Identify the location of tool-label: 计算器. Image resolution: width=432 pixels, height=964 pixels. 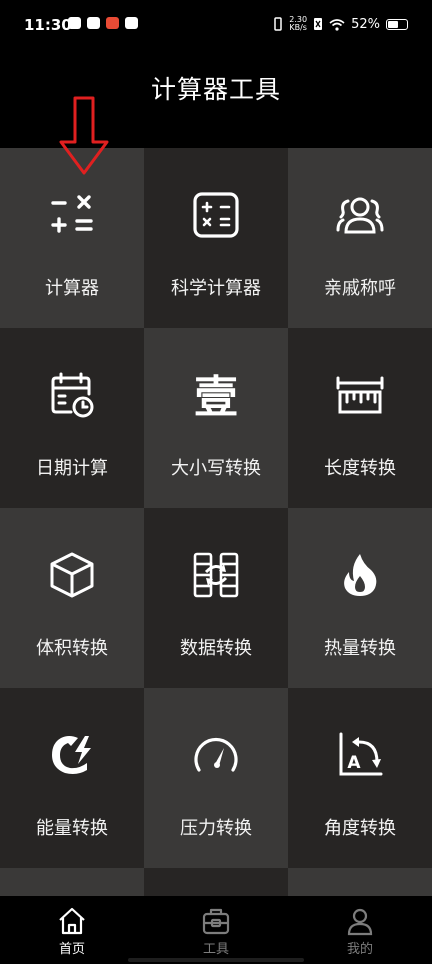
(72, 288).